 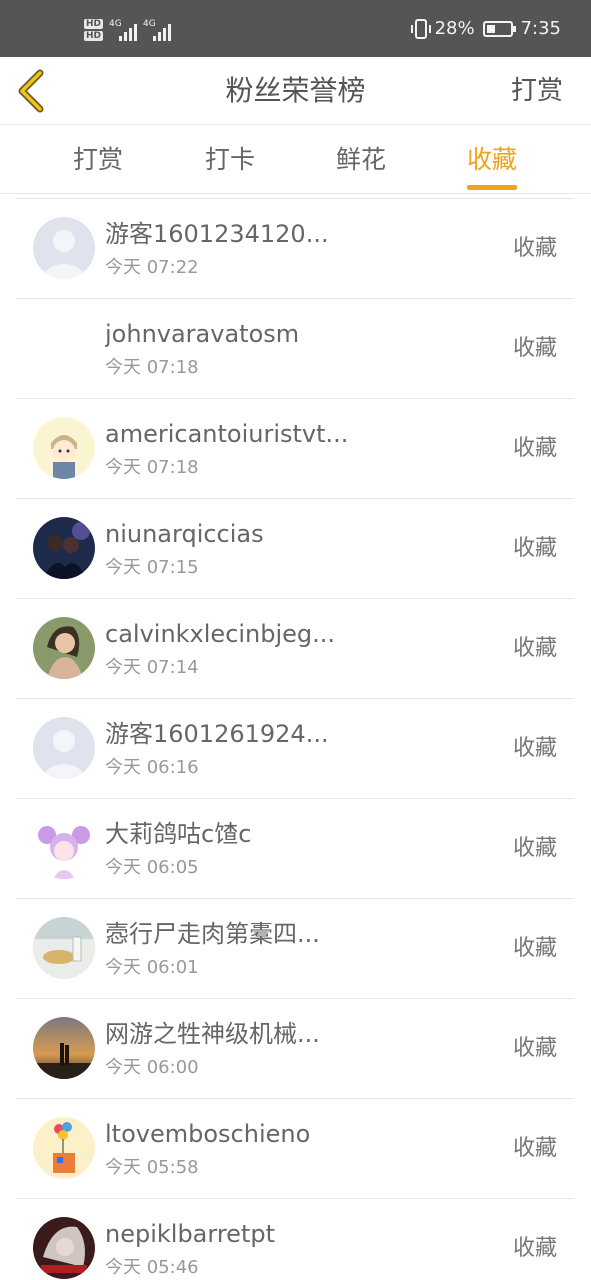 What do you see at coordinates (361, 160) in the screenshot?
I see `tab-flowers: 鲜花` at bounding box center [361, 160].